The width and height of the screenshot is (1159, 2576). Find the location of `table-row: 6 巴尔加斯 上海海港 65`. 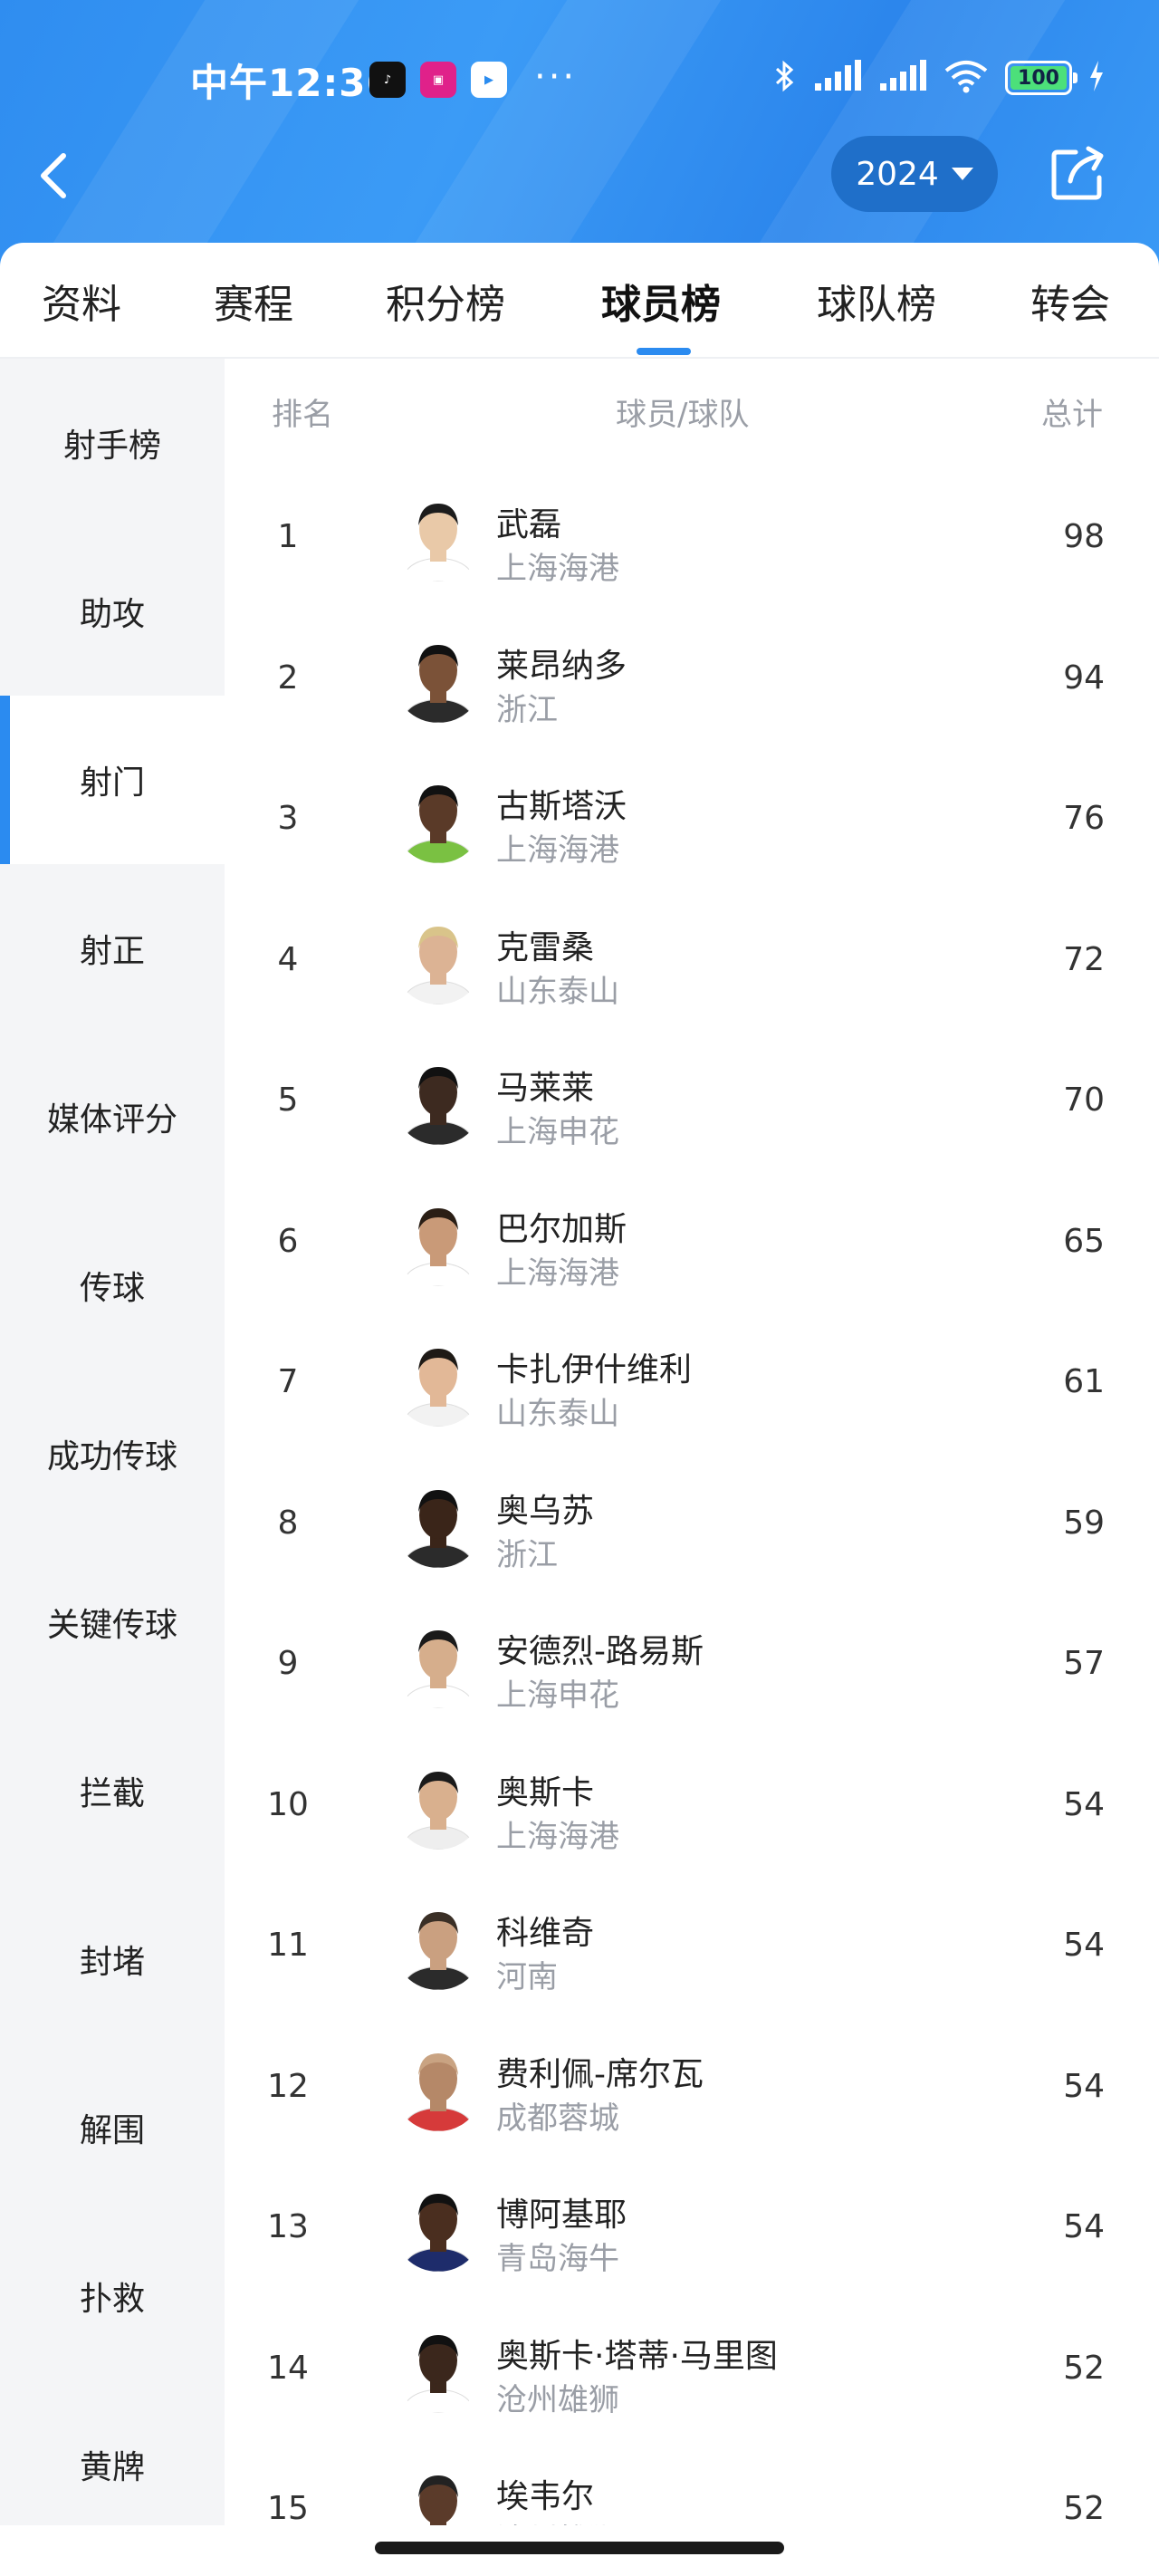

table-row: 6 巴尔加斯 上海海港 65 is located at coordinates (692, 1246).